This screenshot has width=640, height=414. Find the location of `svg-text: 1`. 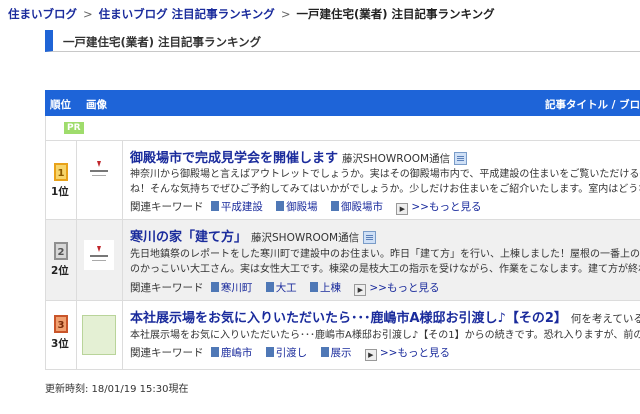

svg-text: 1 is located at coordinates (61, 173).